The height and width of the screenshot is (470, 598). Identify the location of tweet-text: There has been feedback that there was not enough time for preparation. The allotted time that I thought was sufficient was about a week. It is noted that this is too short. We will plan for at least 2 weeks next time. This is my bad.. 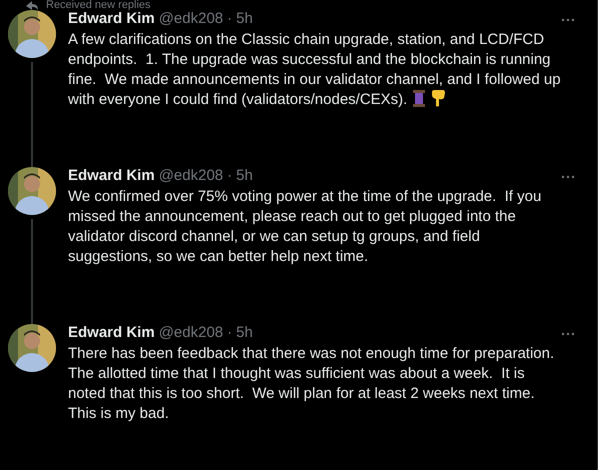
(312, 383).